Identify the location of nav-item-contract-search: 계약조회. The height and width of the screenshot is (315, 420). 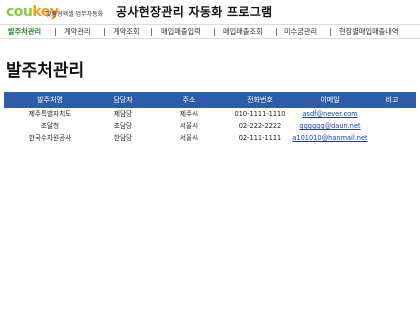
(126, 32).